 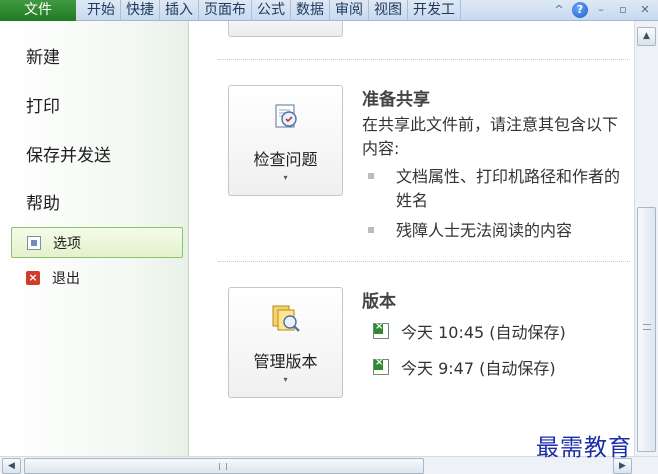 I want to click on tab-review: 审阅, so click(x=349, y=10).